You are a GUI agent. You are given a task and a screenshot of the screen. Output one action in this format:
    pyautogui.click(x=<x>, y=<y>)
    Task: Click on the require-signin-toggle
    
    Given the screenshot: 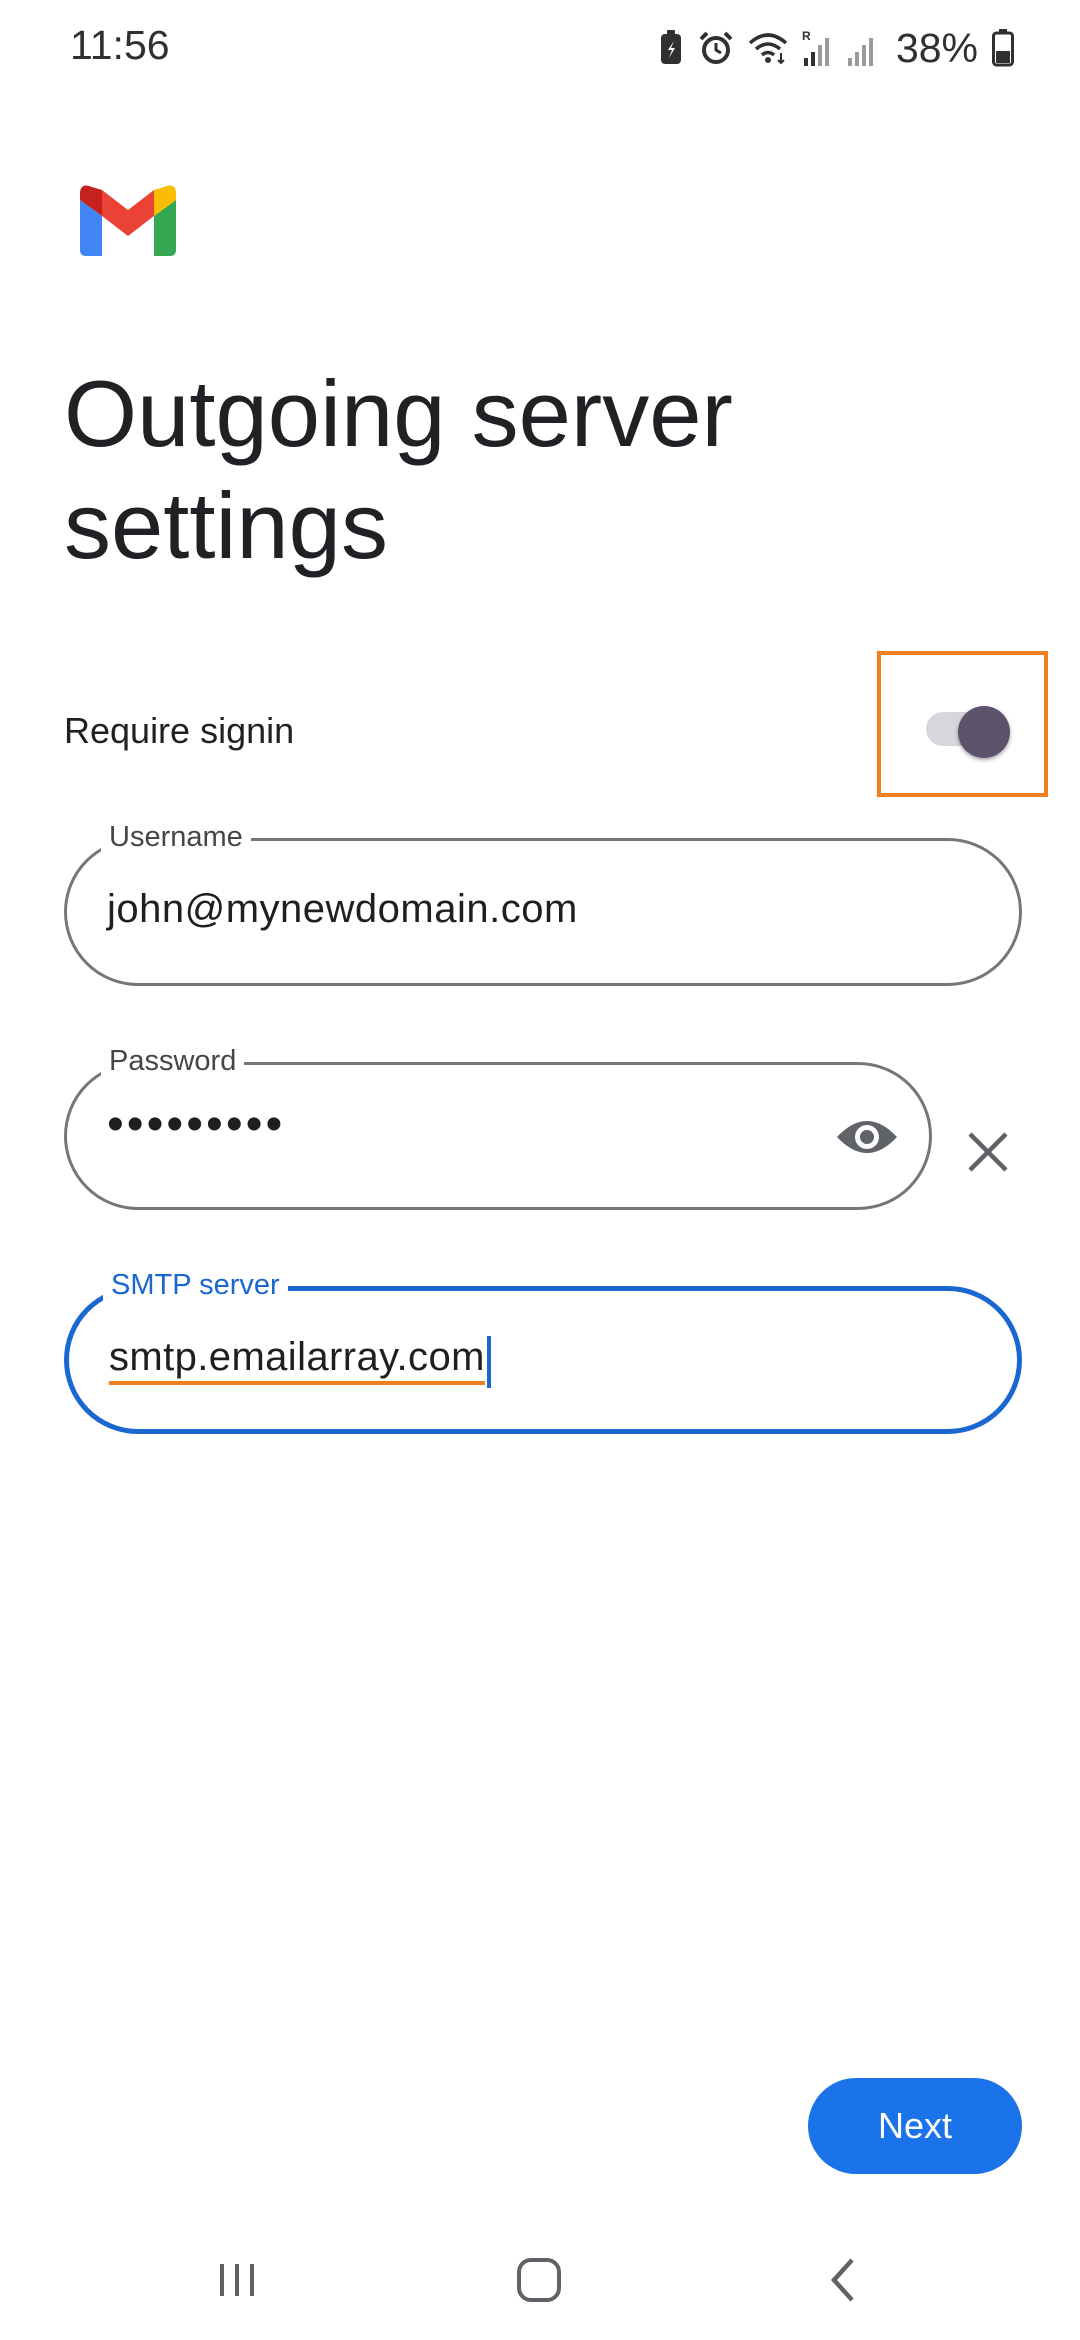 What is the action you would take?
    pyautogui.click(x=969, y=732)
    